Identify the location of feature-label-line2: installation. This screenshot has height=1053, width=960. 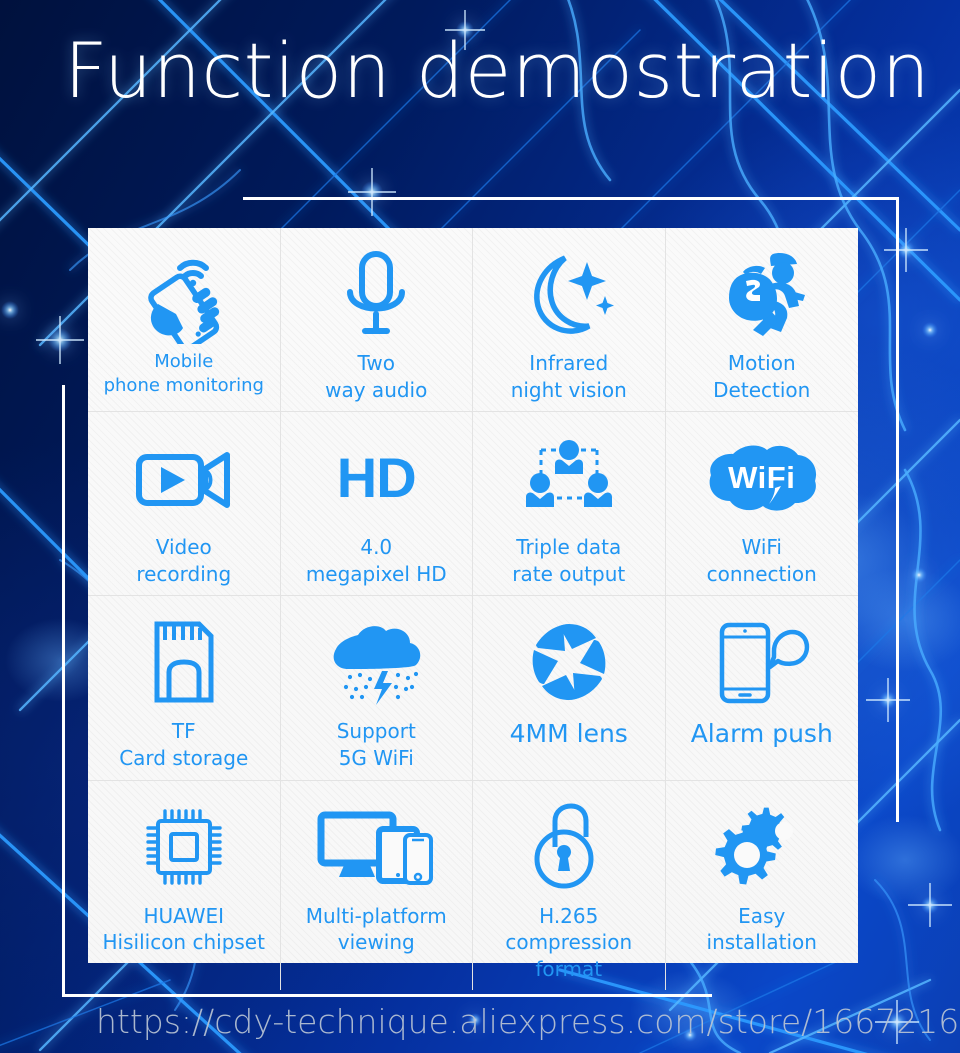
(761, 942).